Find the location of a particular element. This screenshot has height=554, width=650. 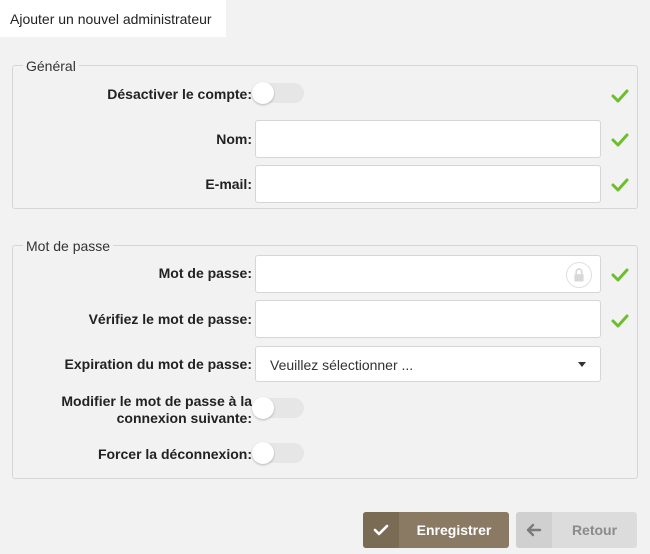

email-label: E-mail: is located at coordinates (228, 184).